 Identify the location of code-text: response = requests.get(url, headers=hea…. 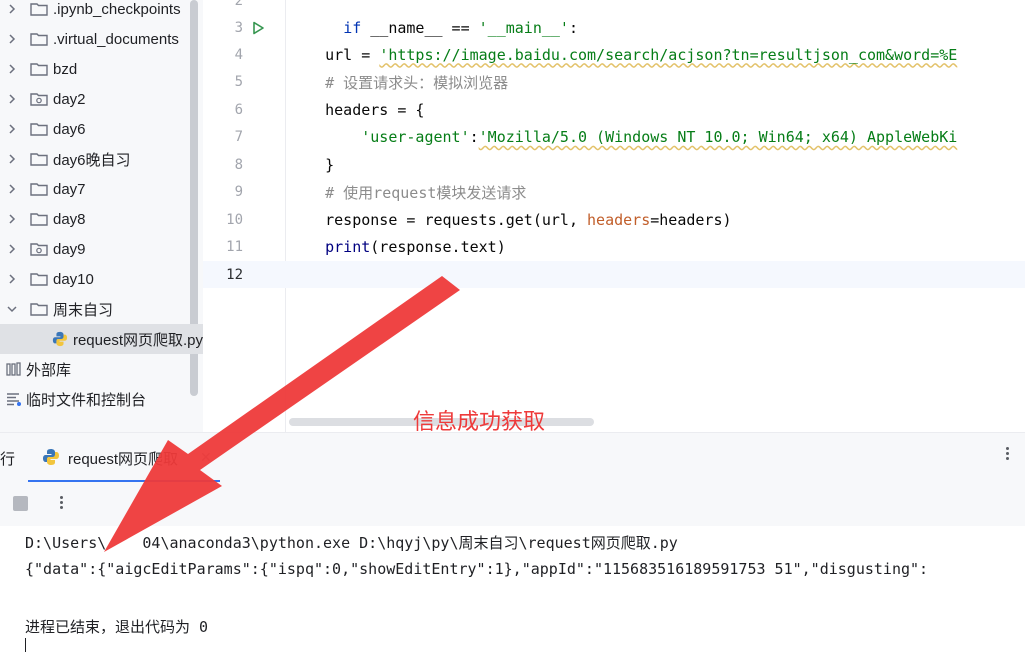
(510, 219).